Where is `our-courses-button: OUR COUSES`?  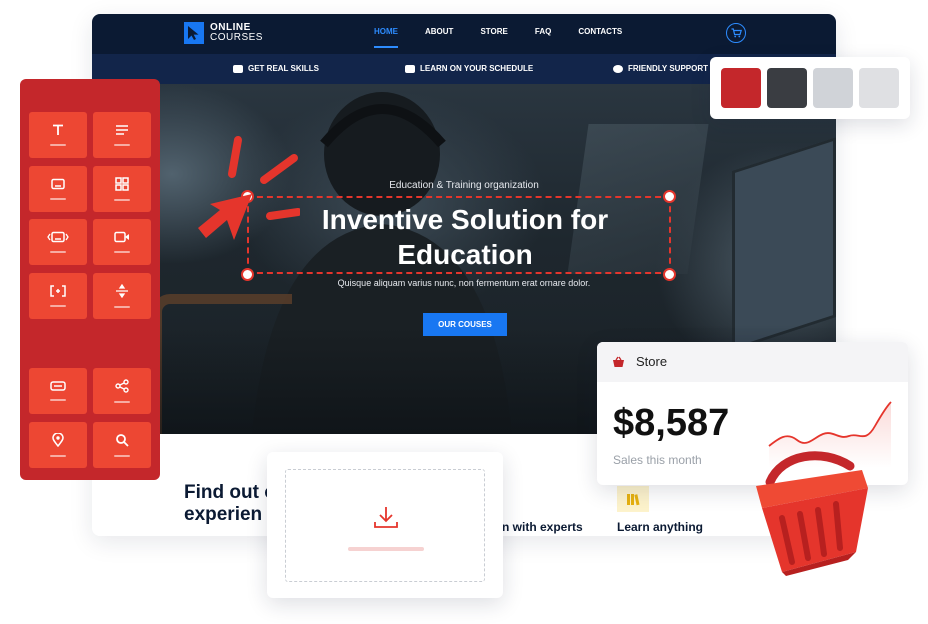 our-courses-button: OUR COUSES is located at coordinates (465, 324).